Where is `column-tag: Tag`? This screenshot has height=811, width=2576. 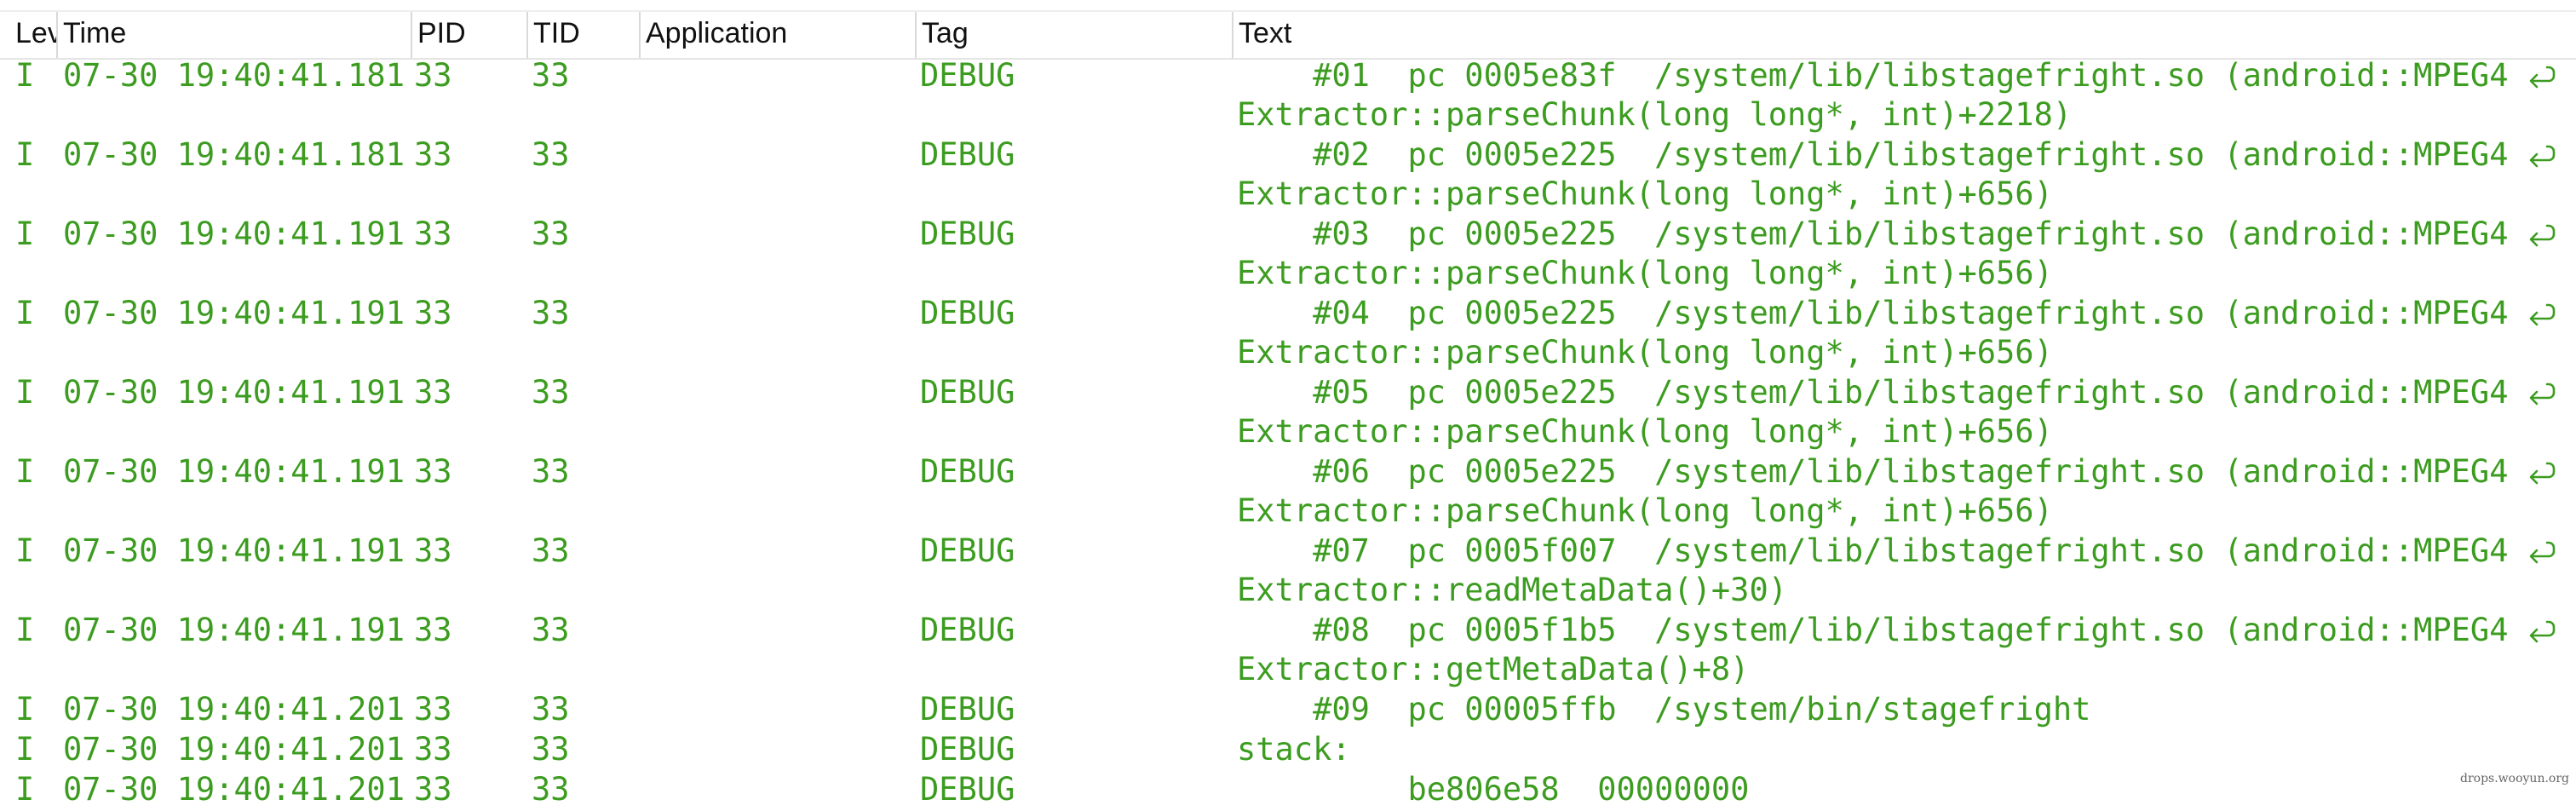
column-tag: Tag is located at coordinates (1074, 35).